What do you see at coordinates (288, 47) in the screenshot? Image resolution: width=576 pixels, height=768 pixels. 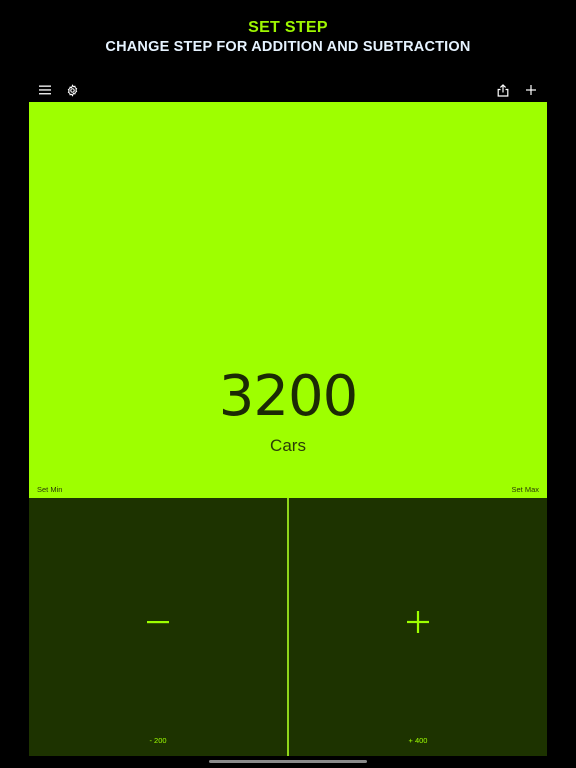 I see `promo-subtitle: CHANGE STEP FOR ADDITION AND SUBTRACTION` at bounding box center [288, 47].